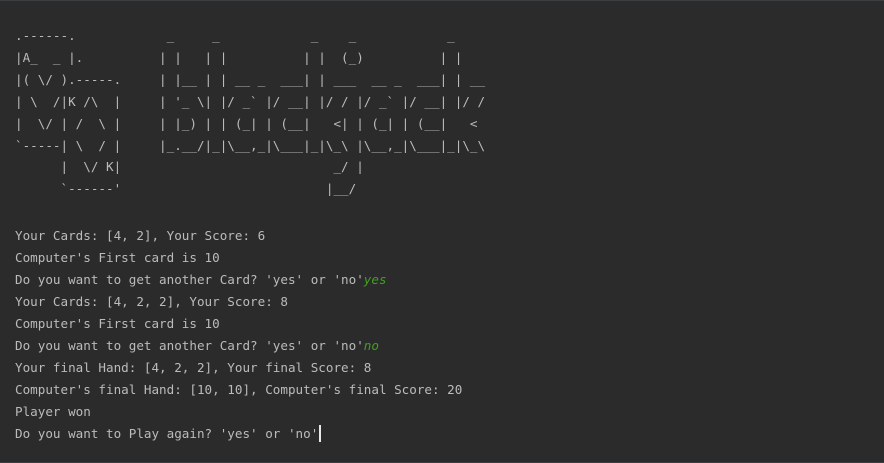  I want to click on console-line: Player won, so click(449, 412).